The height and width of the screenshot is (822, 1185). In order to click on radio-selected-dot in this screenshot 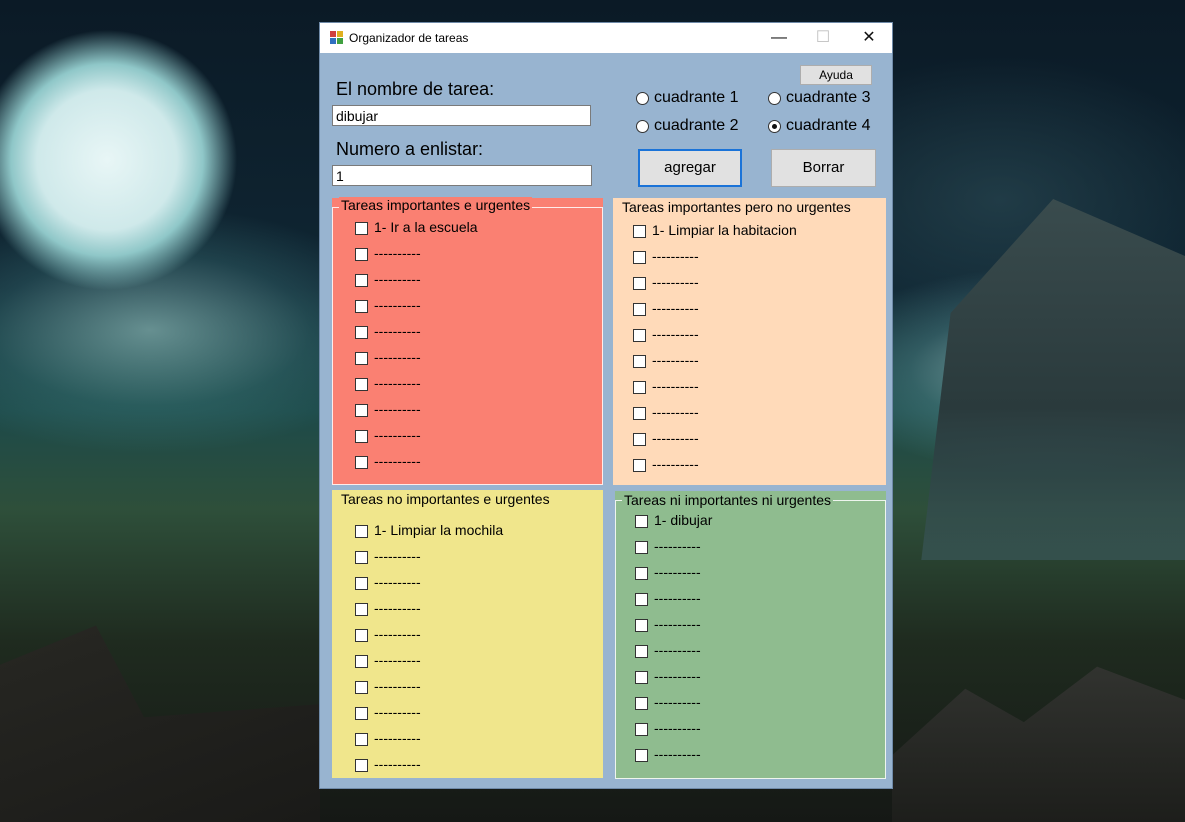, I will do `click(774, 126)`.